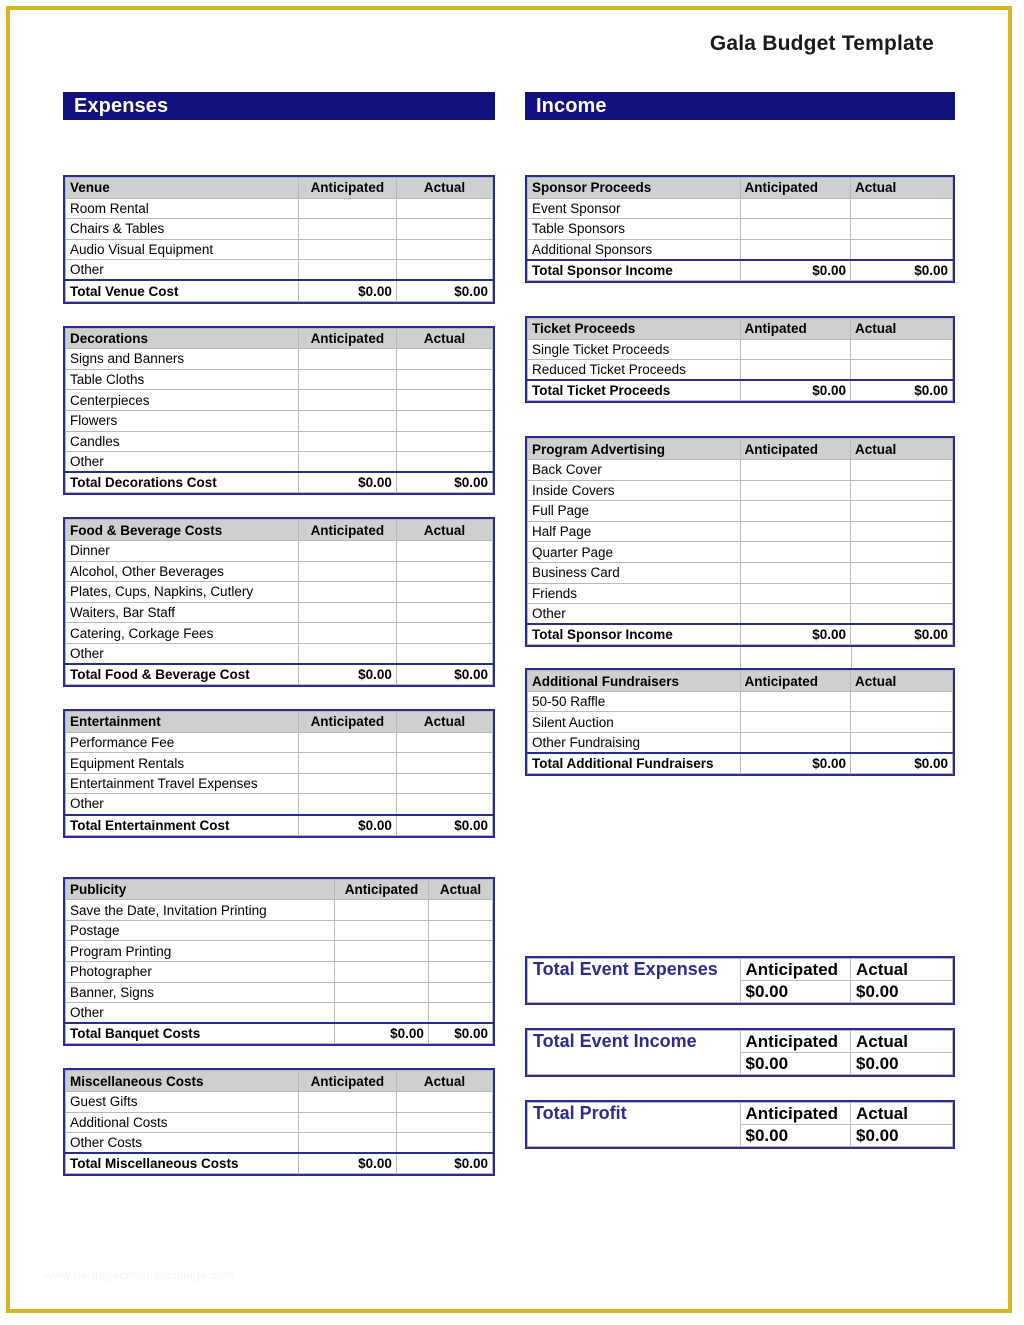  I want to click on total-anticipated-value: $0.00, so click(795, 634).